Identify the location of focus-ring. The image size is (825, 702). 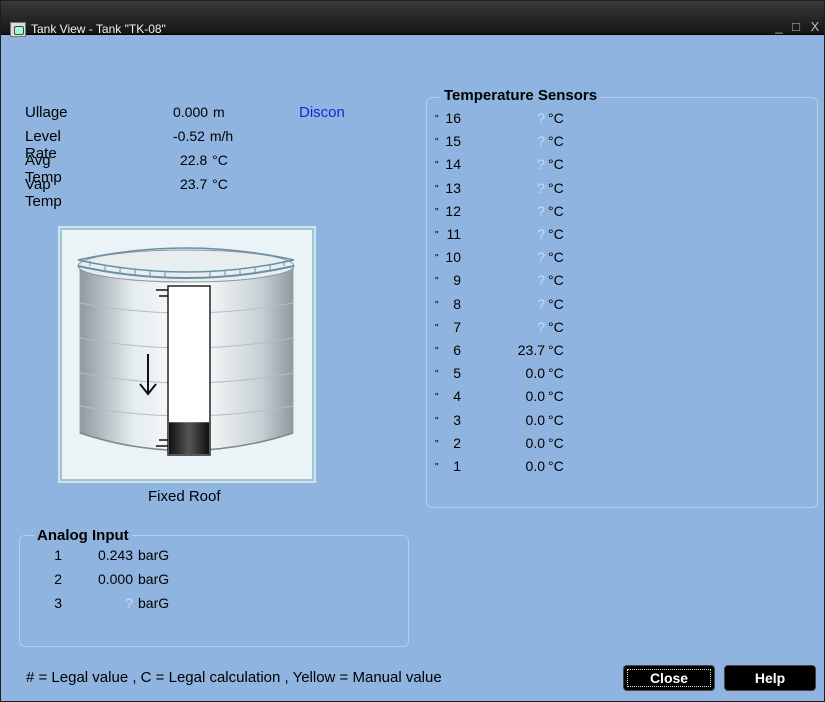
(669, 678).